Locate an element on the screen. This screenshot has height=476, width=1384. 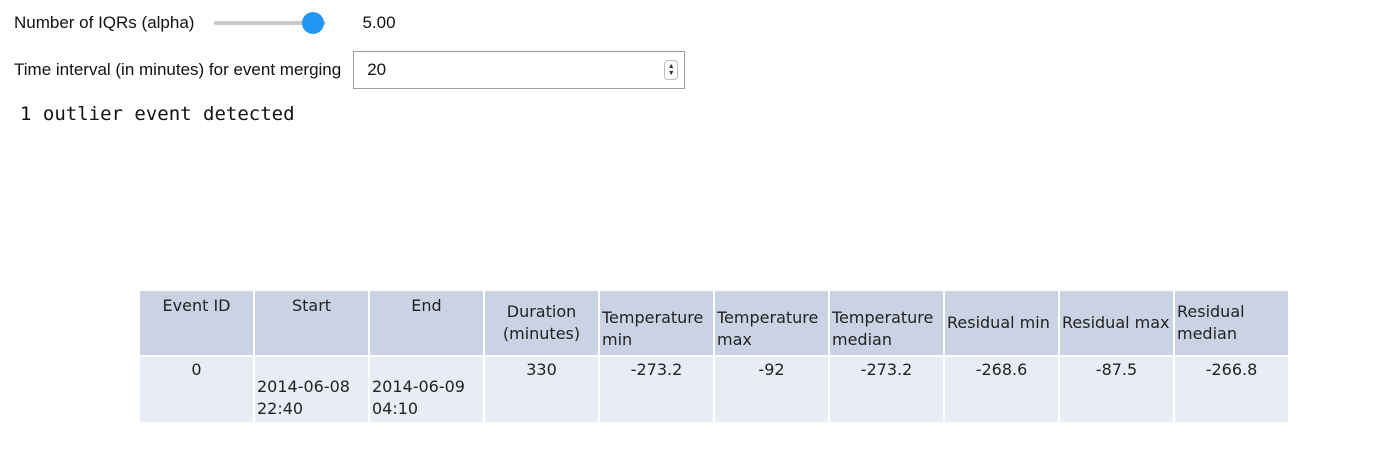
cell-temperature-median: -273.2 is located at coordinates (886, 388).